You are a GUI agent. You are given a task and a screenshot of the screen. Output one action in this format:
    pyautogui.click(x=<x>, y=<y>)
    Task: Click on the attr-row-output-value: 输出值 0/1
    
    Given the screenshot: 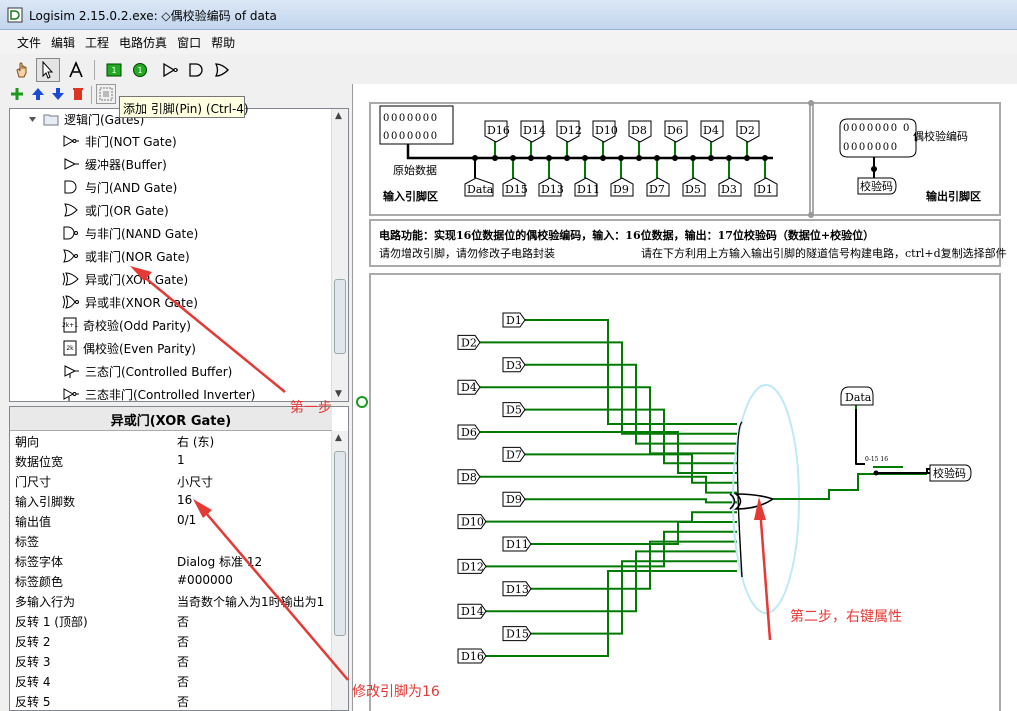 What is the action you would take?
    pyautogui.click(x=171, y=521)
    